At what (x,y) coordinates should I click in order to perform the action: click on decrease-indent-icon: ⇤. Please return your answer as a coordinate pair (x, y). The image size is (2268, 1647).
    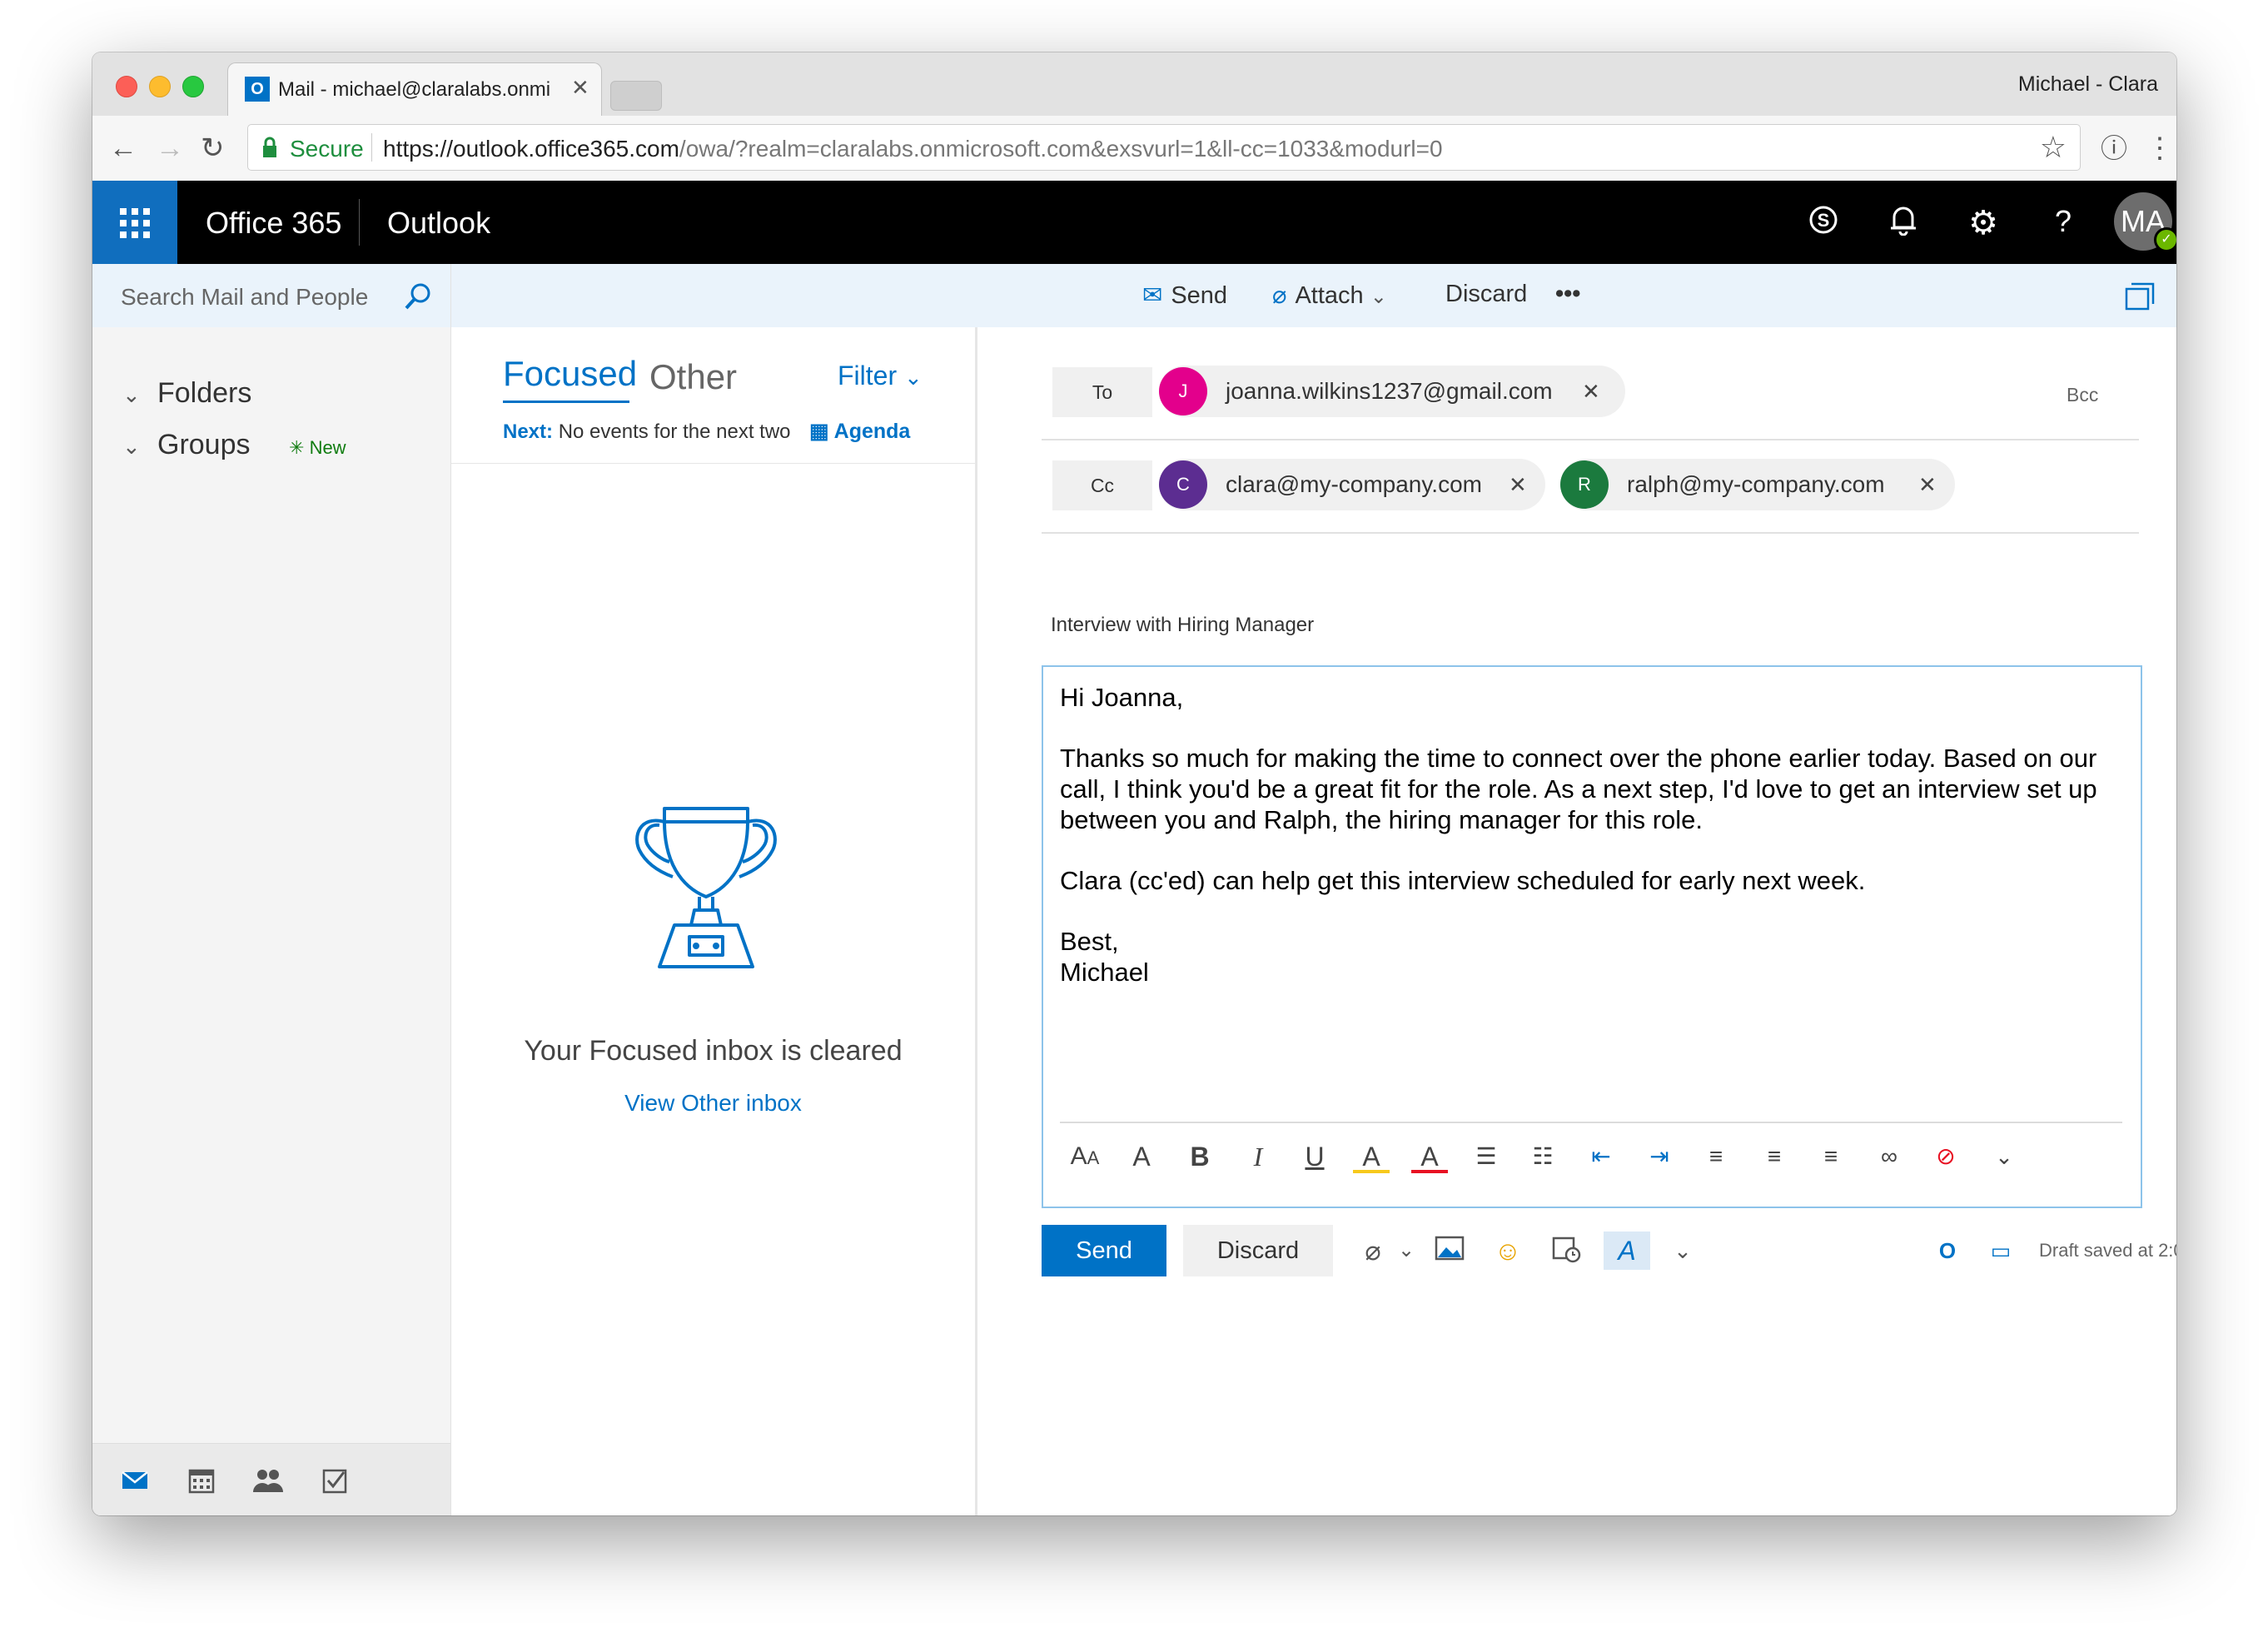
    Looking at the image, I should click on (1601, 1156).